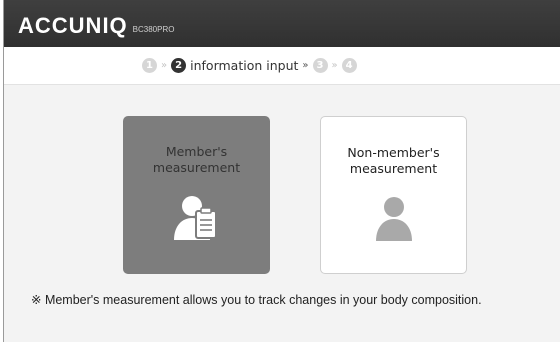 The image size is (560, 342). I want to click on brand-logo: ACCUNIQ, so click(73, 25).